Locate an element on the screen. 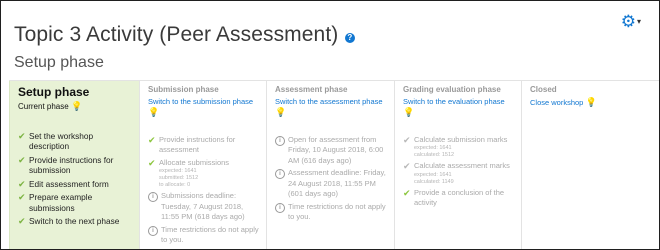  phase-title: Submission phase is located at coordinates (183, 89).